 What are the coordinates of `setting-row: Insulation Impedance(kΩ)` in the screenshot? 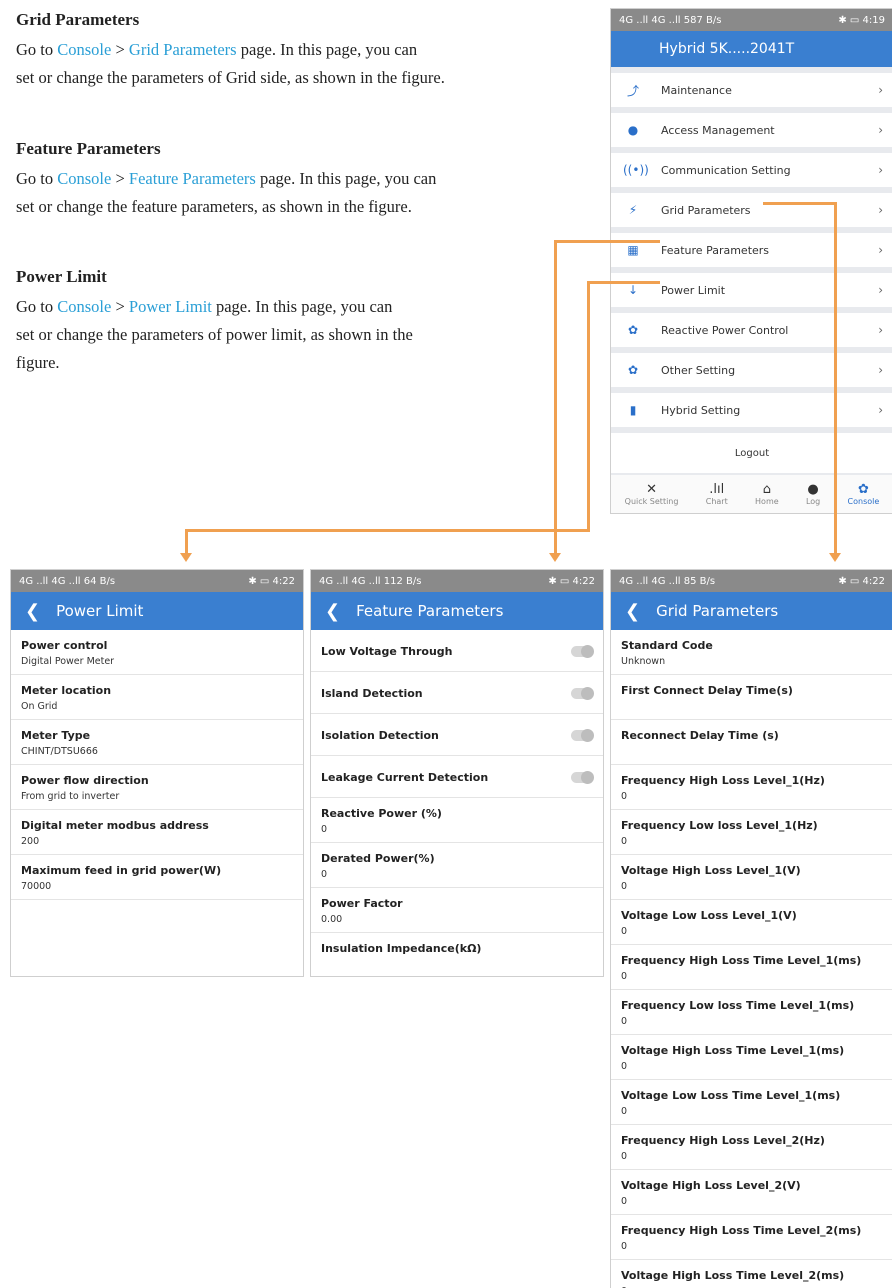 It's located at (457, 954).